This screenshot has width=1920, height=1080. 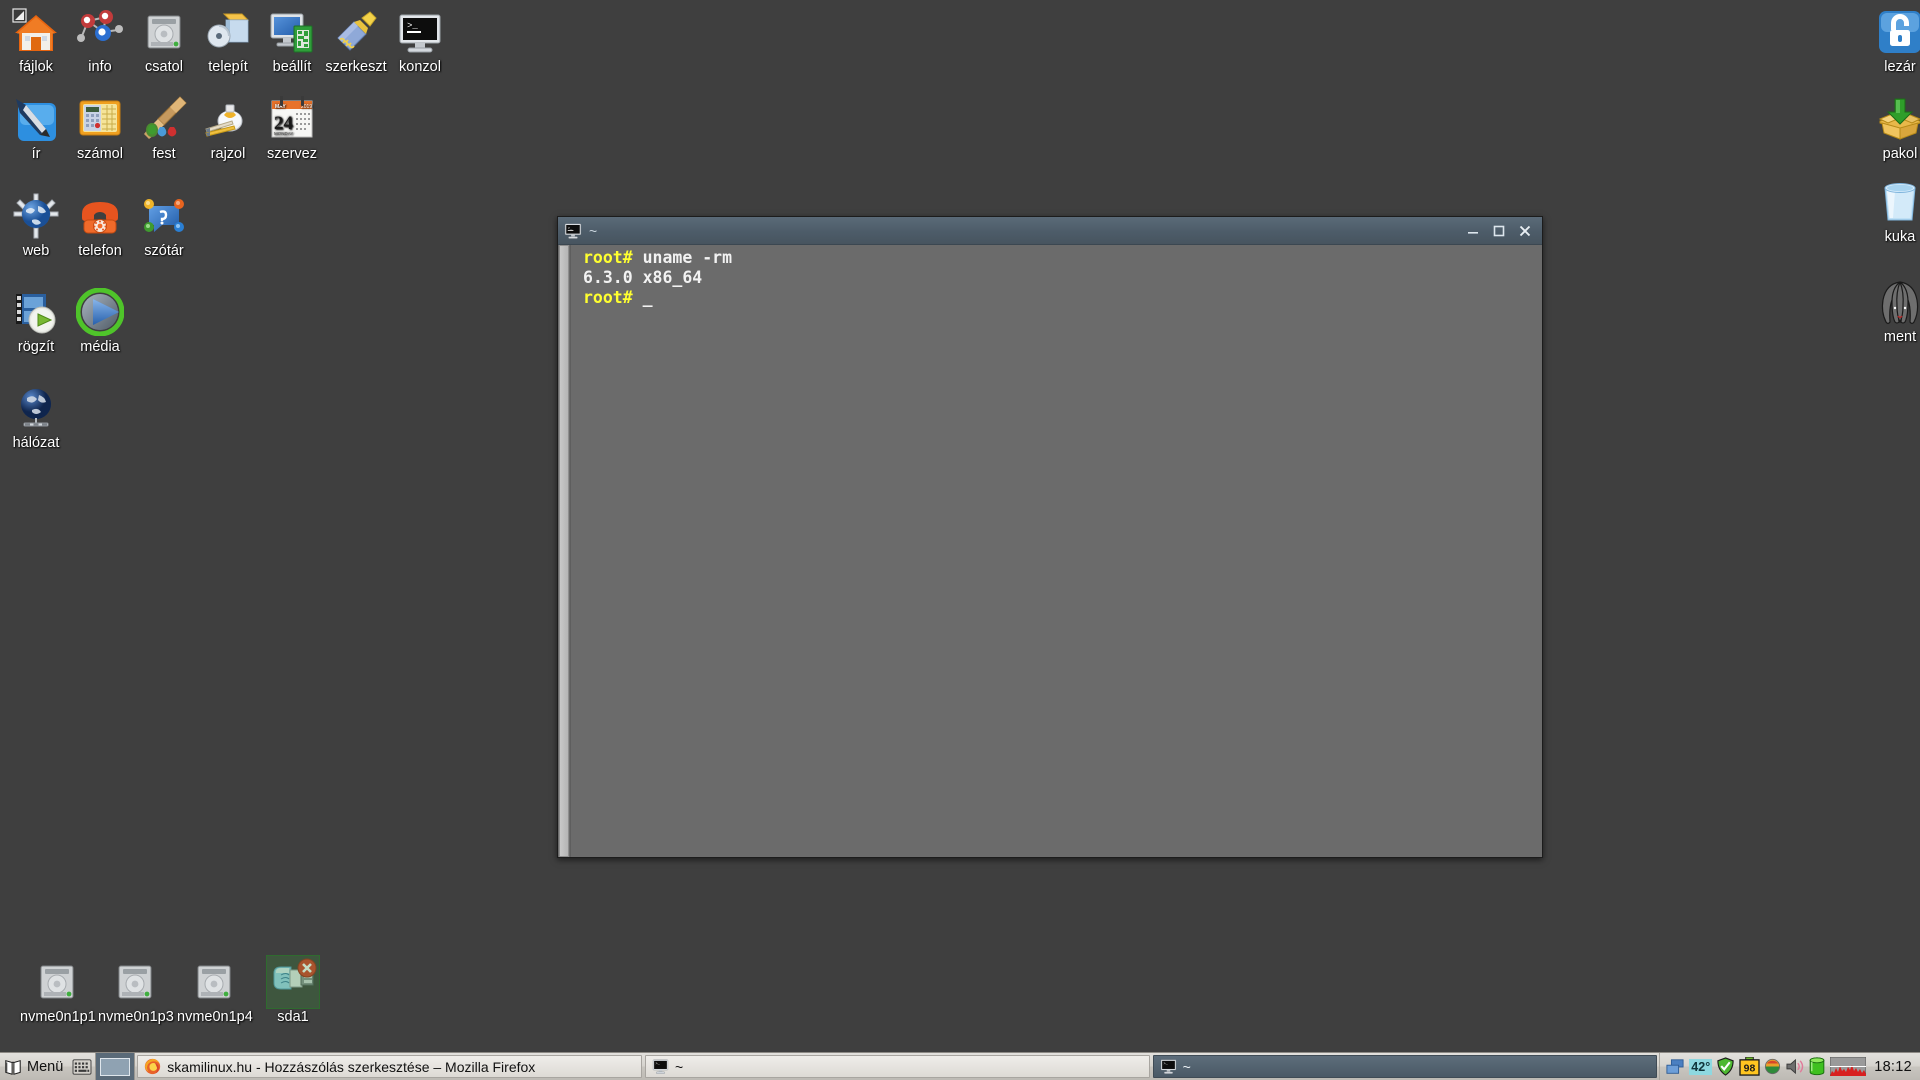 What do you see at coordinates (1898, 32) in the screenshot?
I see `padlock-icon` at bounding box center [1898, 32].